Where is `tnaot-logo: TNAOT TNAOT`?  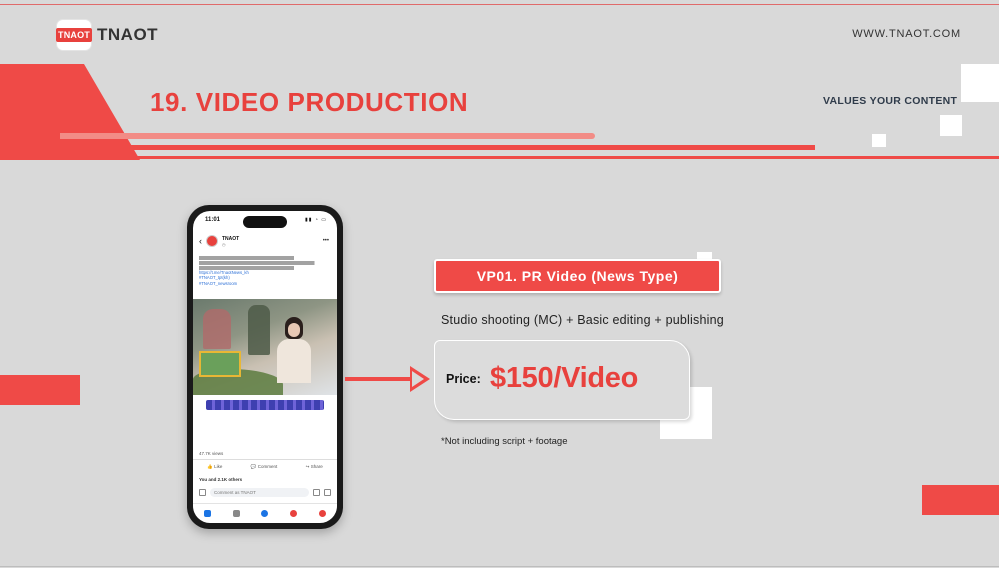 tnaot-logo: TNAOT TNAOT is located at coordinates (107, 35).